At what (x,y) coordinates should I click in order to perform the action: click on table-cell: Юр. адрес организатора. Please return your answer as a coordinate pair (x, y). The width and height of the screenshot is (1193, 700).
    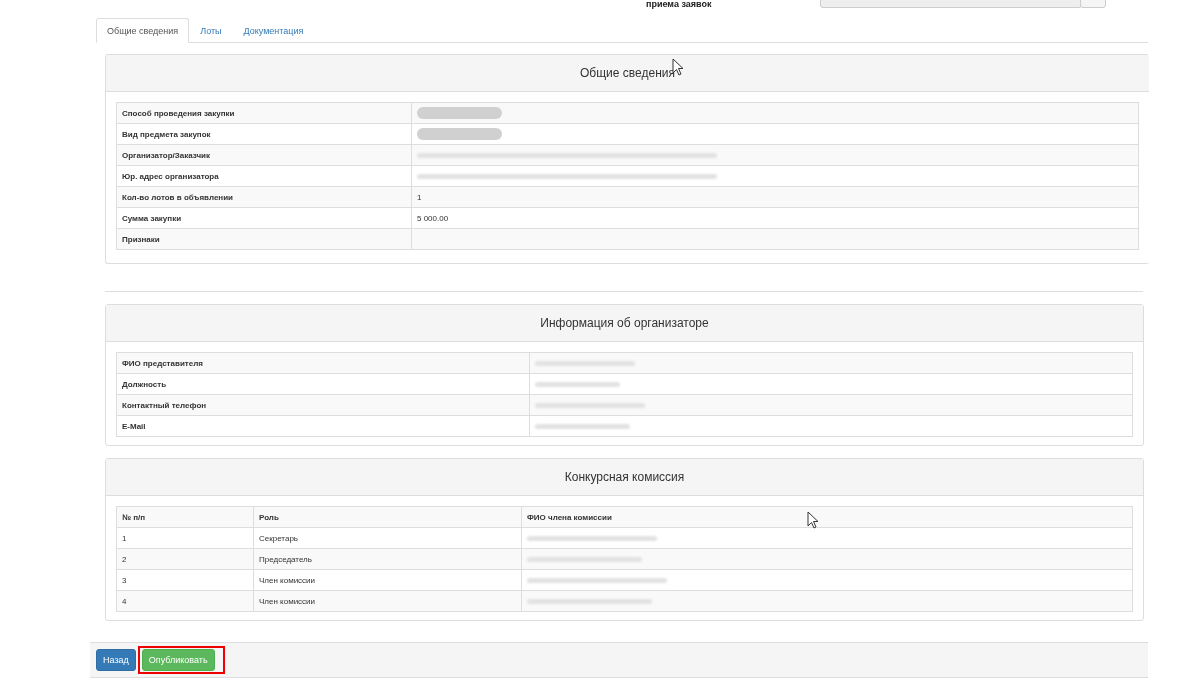
    Looking at the image, I should click on (264, 176).